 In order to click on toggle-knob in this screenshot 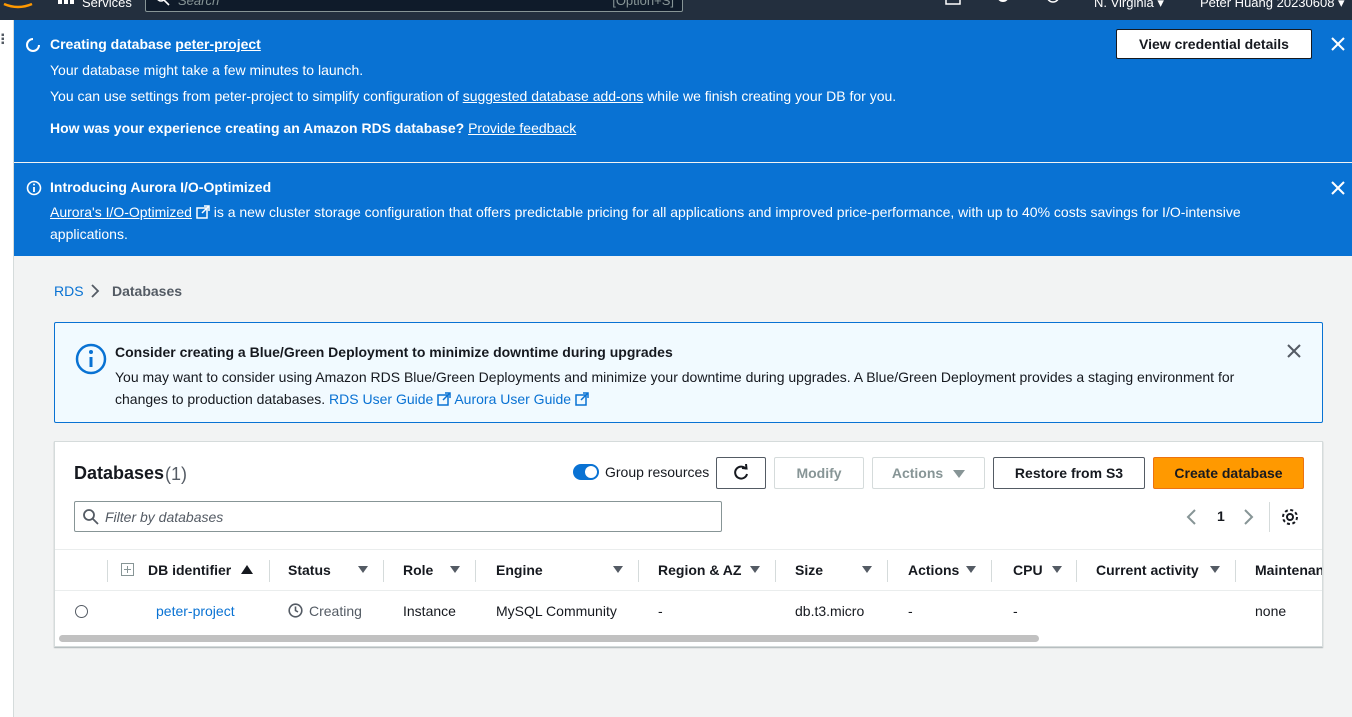, I will do `click(591, 472)`.